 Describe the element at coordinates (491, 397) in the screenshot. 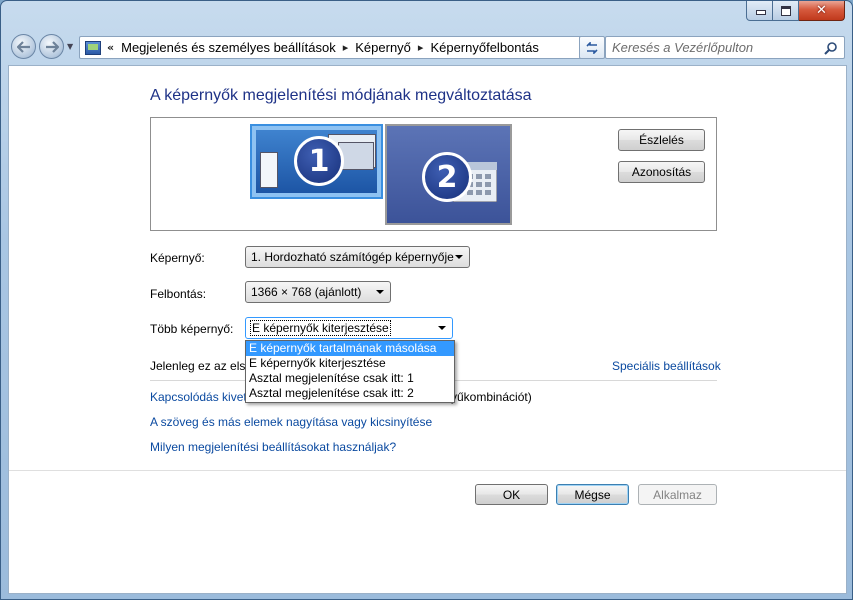

I see `projector-shortcut-hint: yűkombinációt)` at that location.